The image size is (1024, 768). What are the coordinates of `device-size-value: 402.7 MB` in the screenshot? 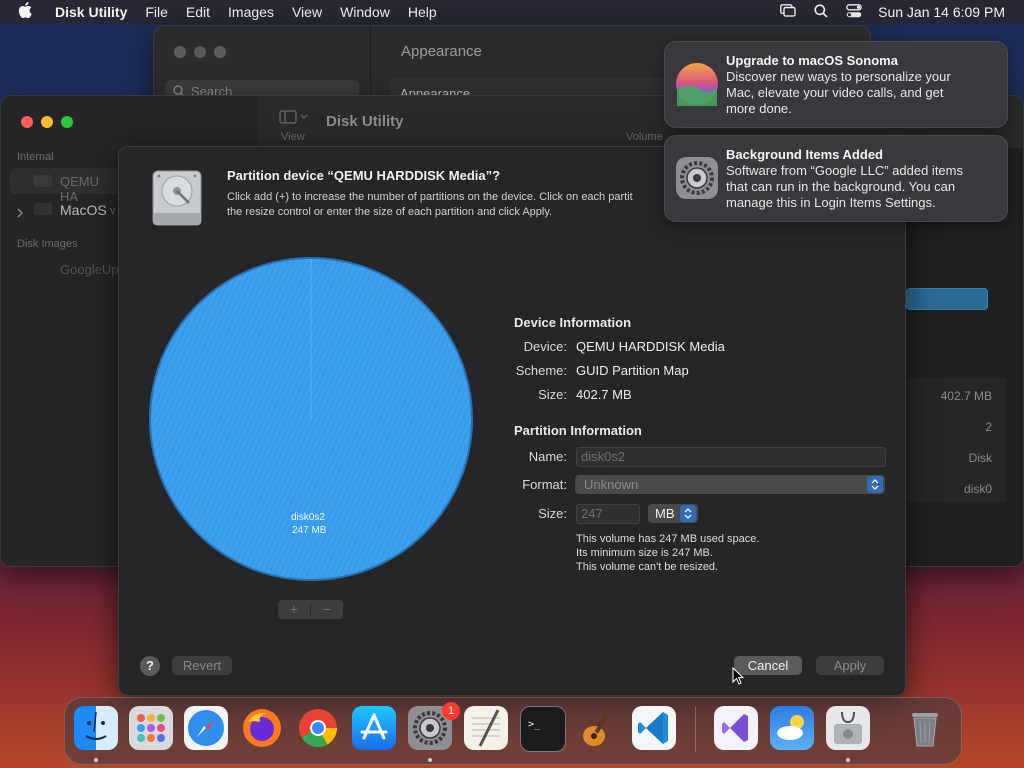 It's located at (604, 394).